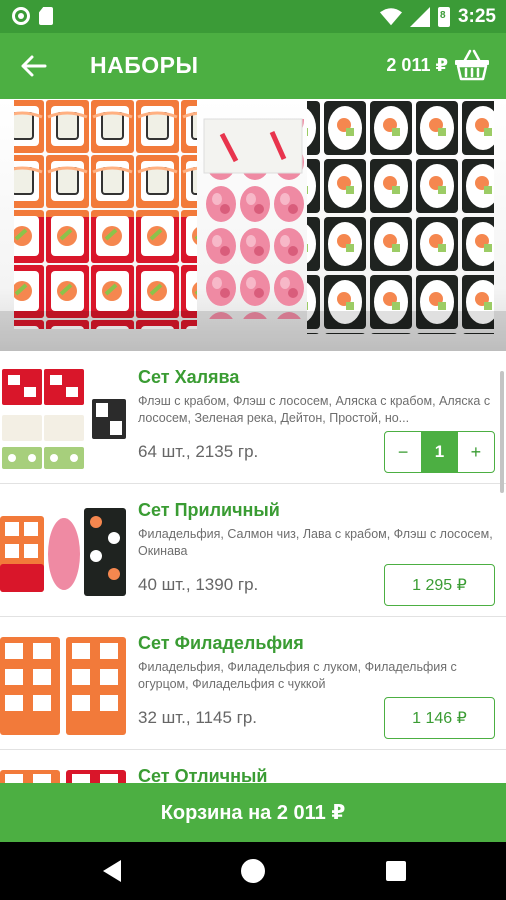 The width and height of the screenshot is (506, 900). What do you see at coordinates (144, 65) in the screenshot?
I see `page-title: НАБОРЫ` at bounding box center [144, 65].